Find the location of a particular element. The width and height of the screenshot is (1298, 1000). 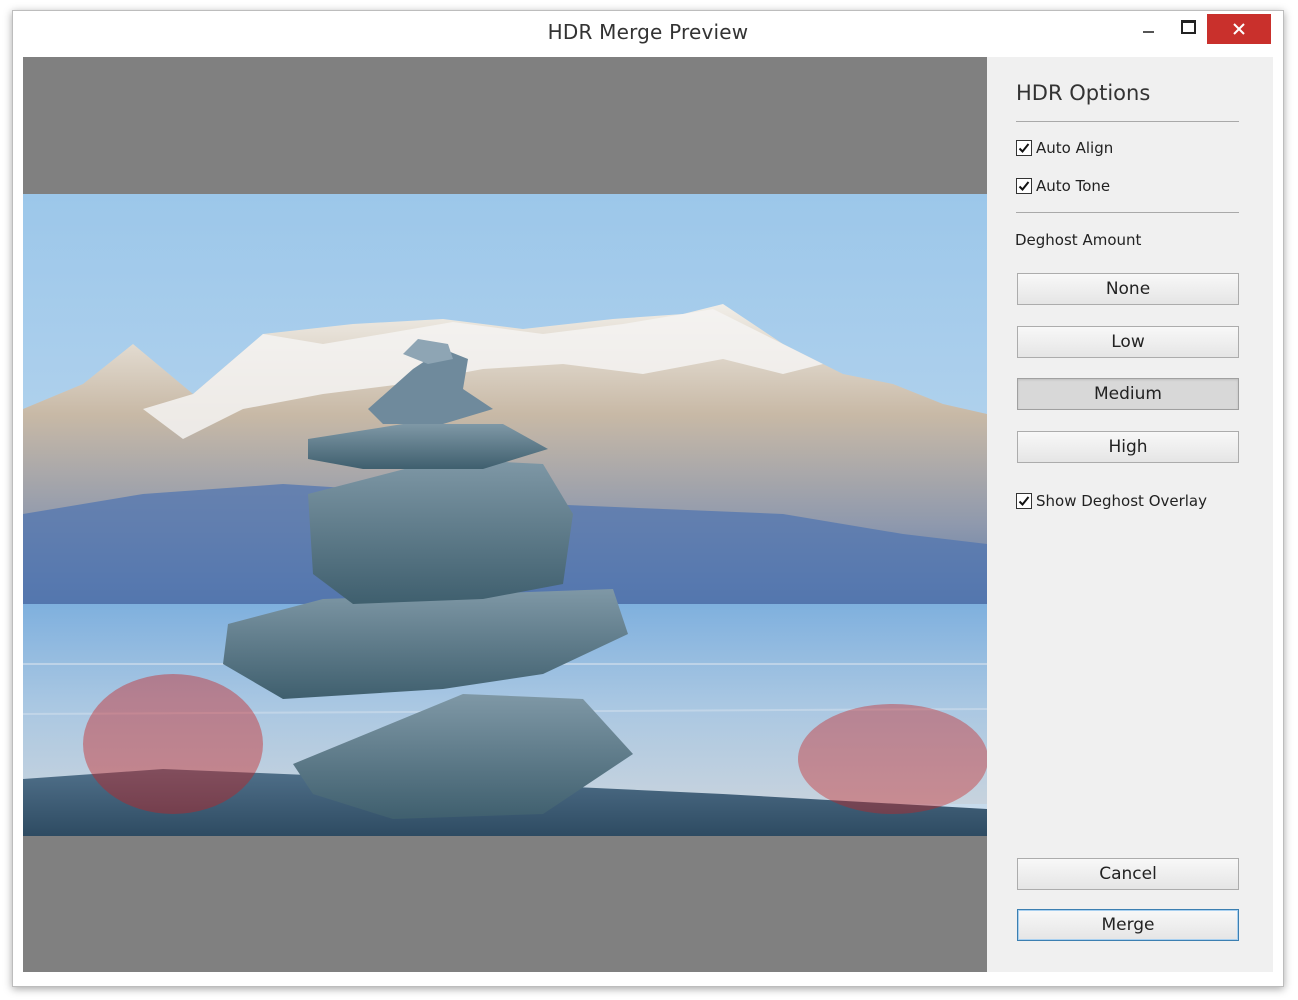

cancel-button: Cancel is located at coordinates (1128, 874).